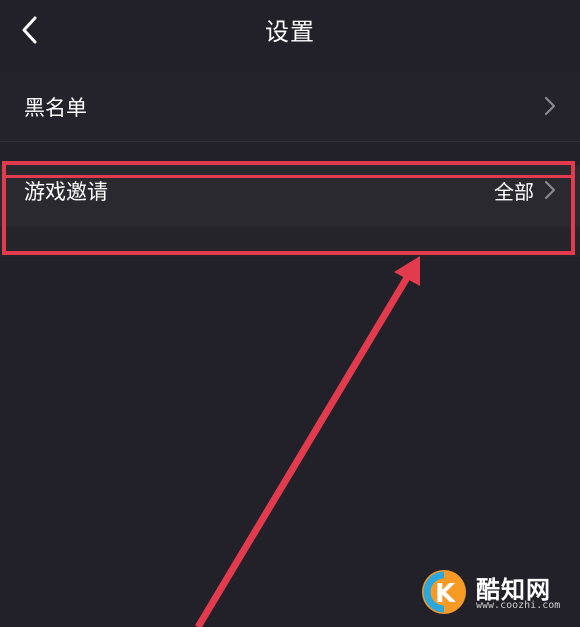 Image resolution: width=580 pixels, height=627 pixels. I want to click on settings-item-label: 黑名单, so click(55, 108).